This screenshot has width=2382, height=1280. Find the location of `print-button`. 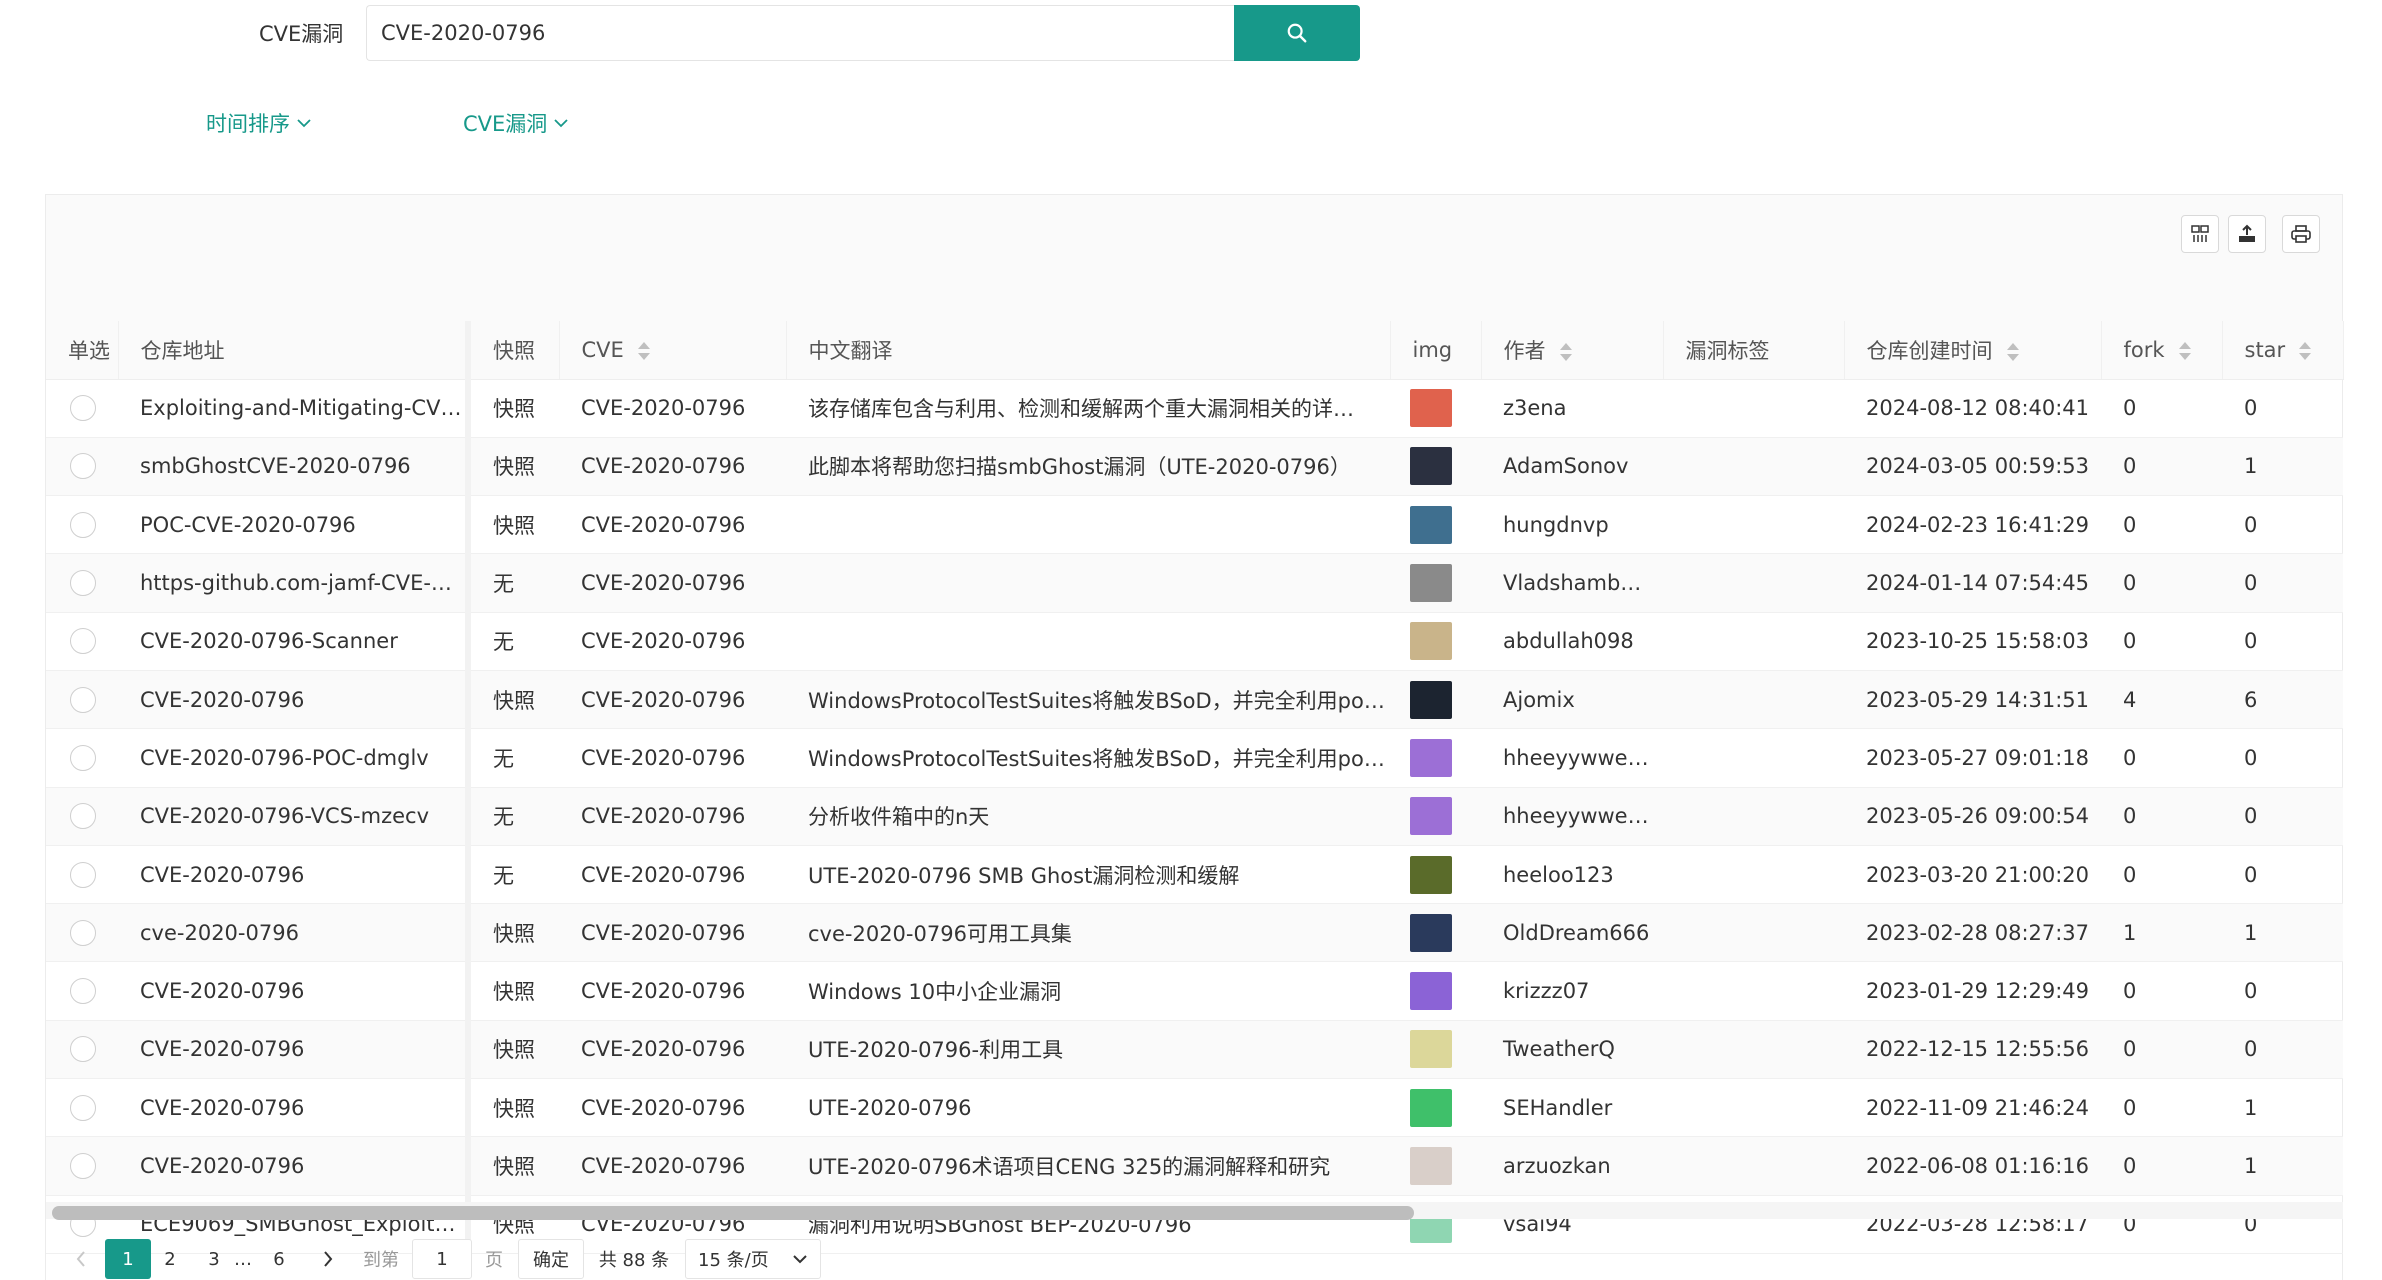

print-button is located at coordinates (2301, 234).